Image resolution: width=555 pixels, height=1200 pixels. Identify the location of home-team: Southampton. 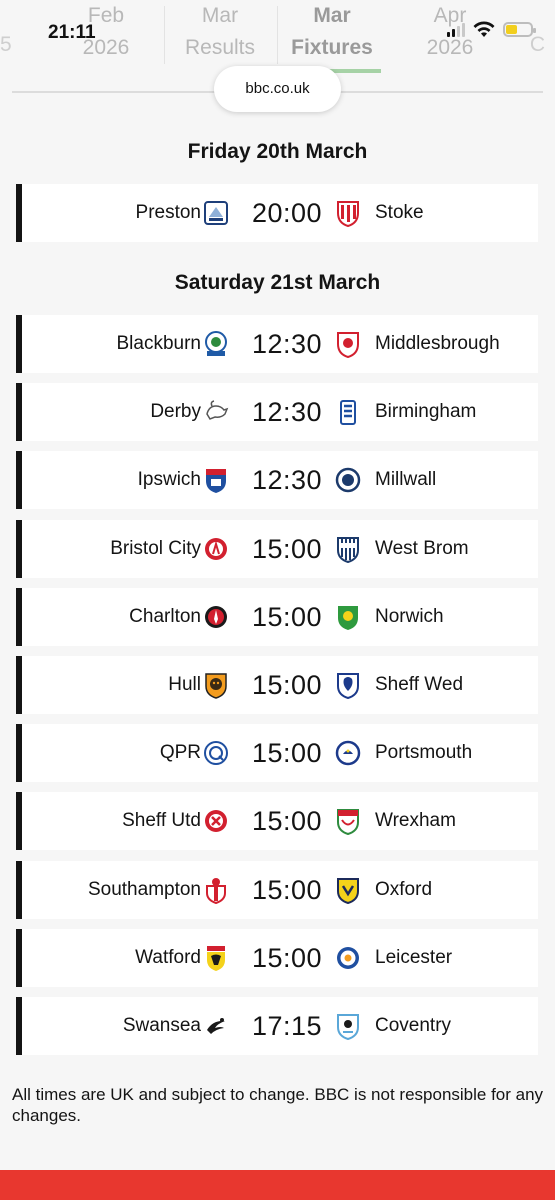
(144, 889).